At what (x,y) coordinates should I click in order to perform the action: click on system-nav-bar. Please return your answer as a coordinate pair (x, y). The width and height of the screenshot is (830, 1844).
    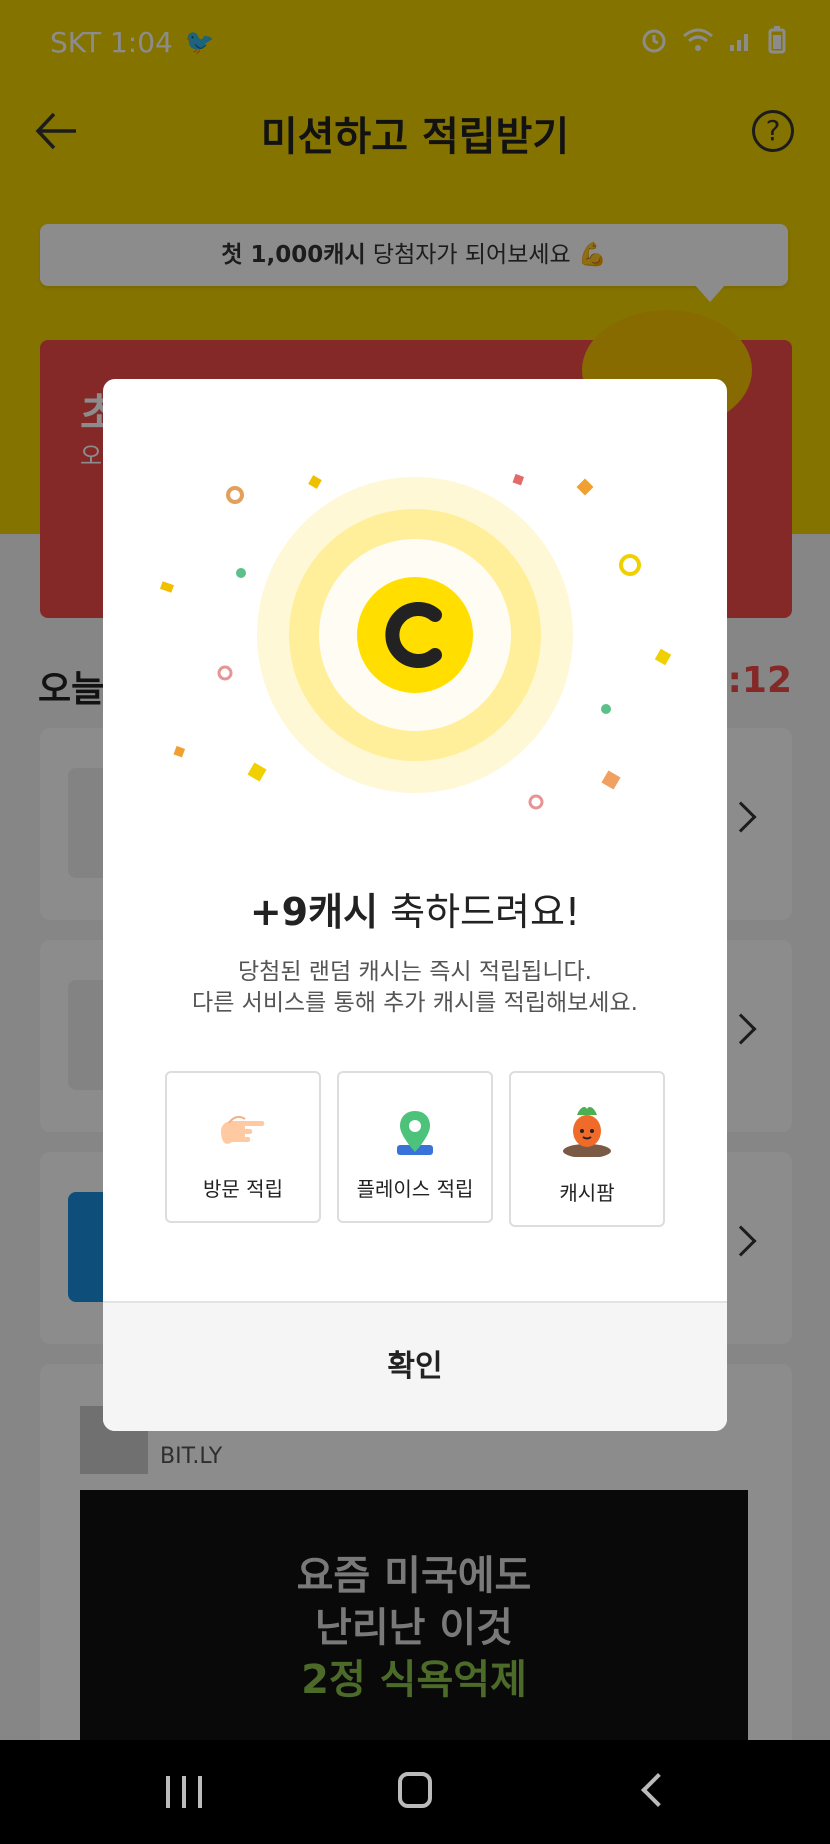
    Looking at the image, I should click on (415, 1792).